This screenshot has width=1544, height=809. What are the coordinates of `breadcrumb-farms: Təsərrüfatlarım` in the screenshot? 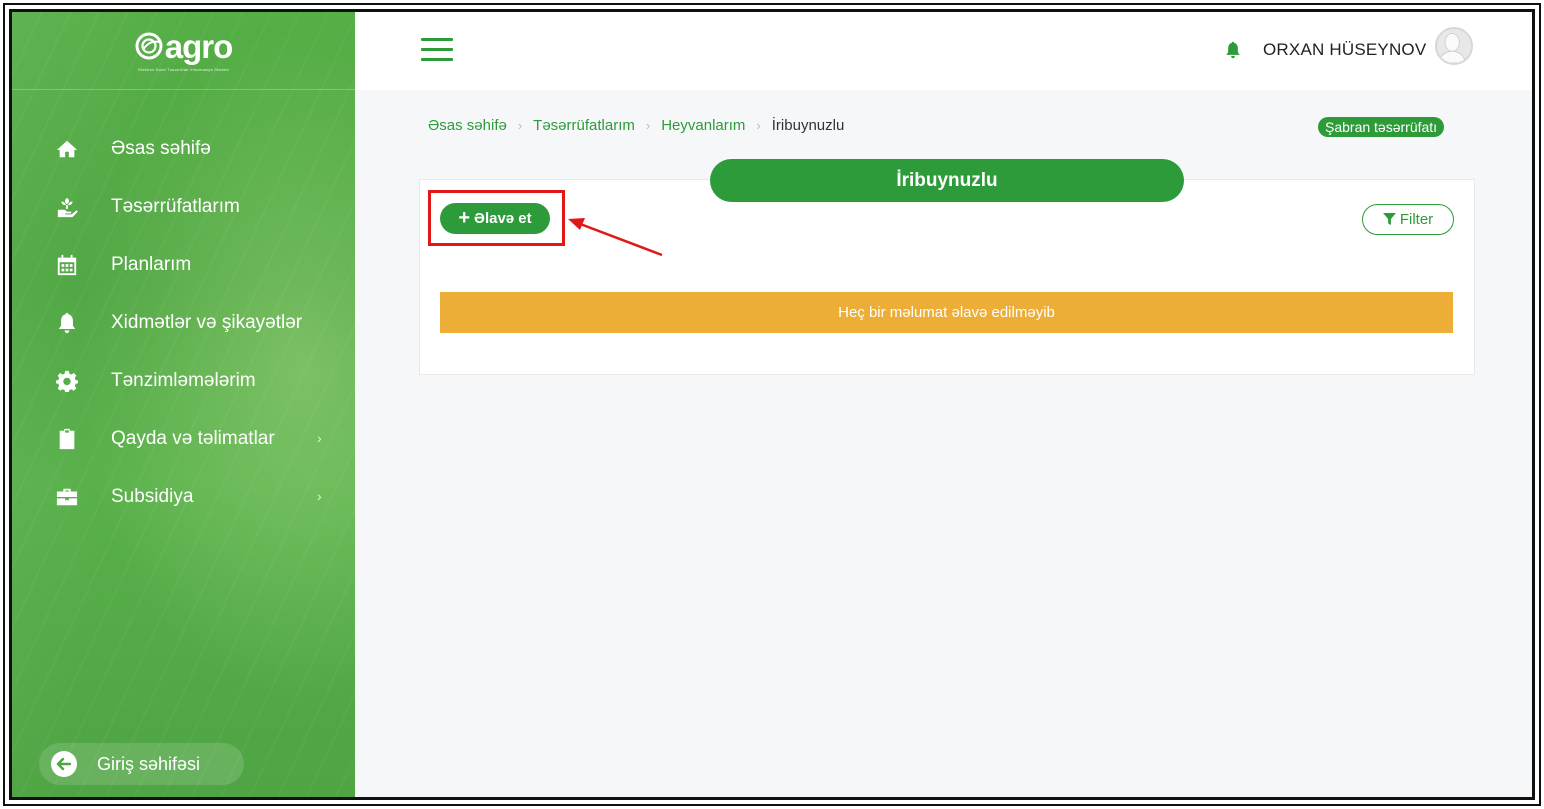 It's located at (584, 125).